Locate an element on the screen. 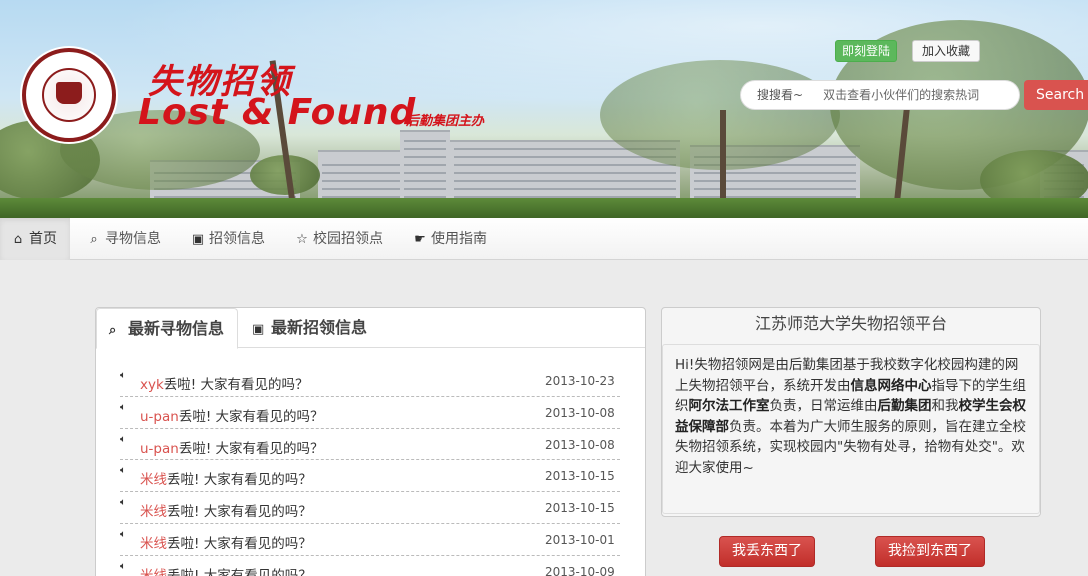  nav-item-home: ⌂ 首页 is located at coordinates (35, 239).